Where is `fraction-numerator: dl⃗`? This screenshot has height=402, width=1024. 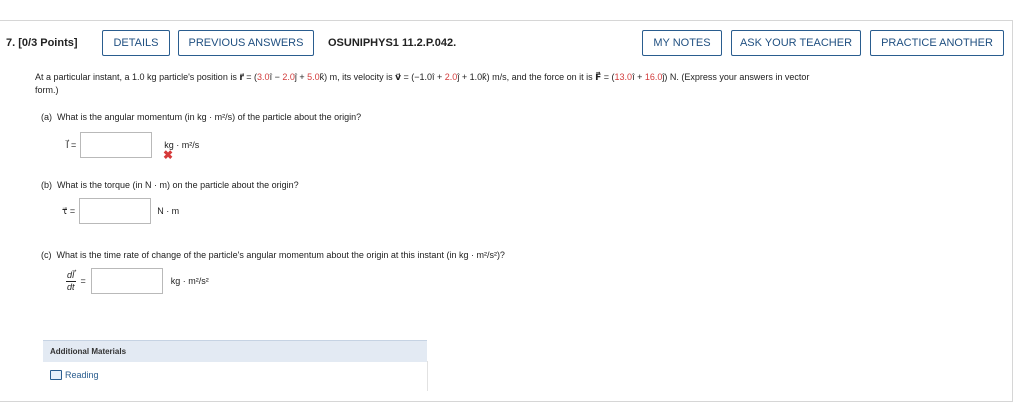
fraction-numerator: dl⃗ is located at coordinates (71, 275).